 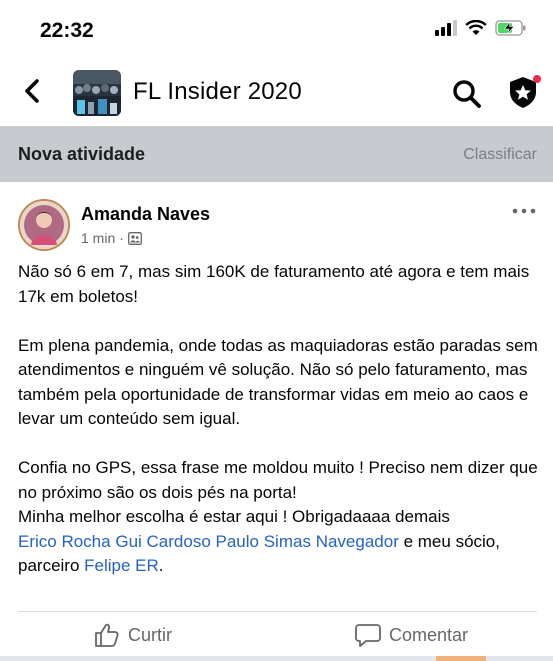 What do you see at coordinates (67, 30) in the screenshot?
I see `status-time: 22:32` at bounding box center [67, 30].